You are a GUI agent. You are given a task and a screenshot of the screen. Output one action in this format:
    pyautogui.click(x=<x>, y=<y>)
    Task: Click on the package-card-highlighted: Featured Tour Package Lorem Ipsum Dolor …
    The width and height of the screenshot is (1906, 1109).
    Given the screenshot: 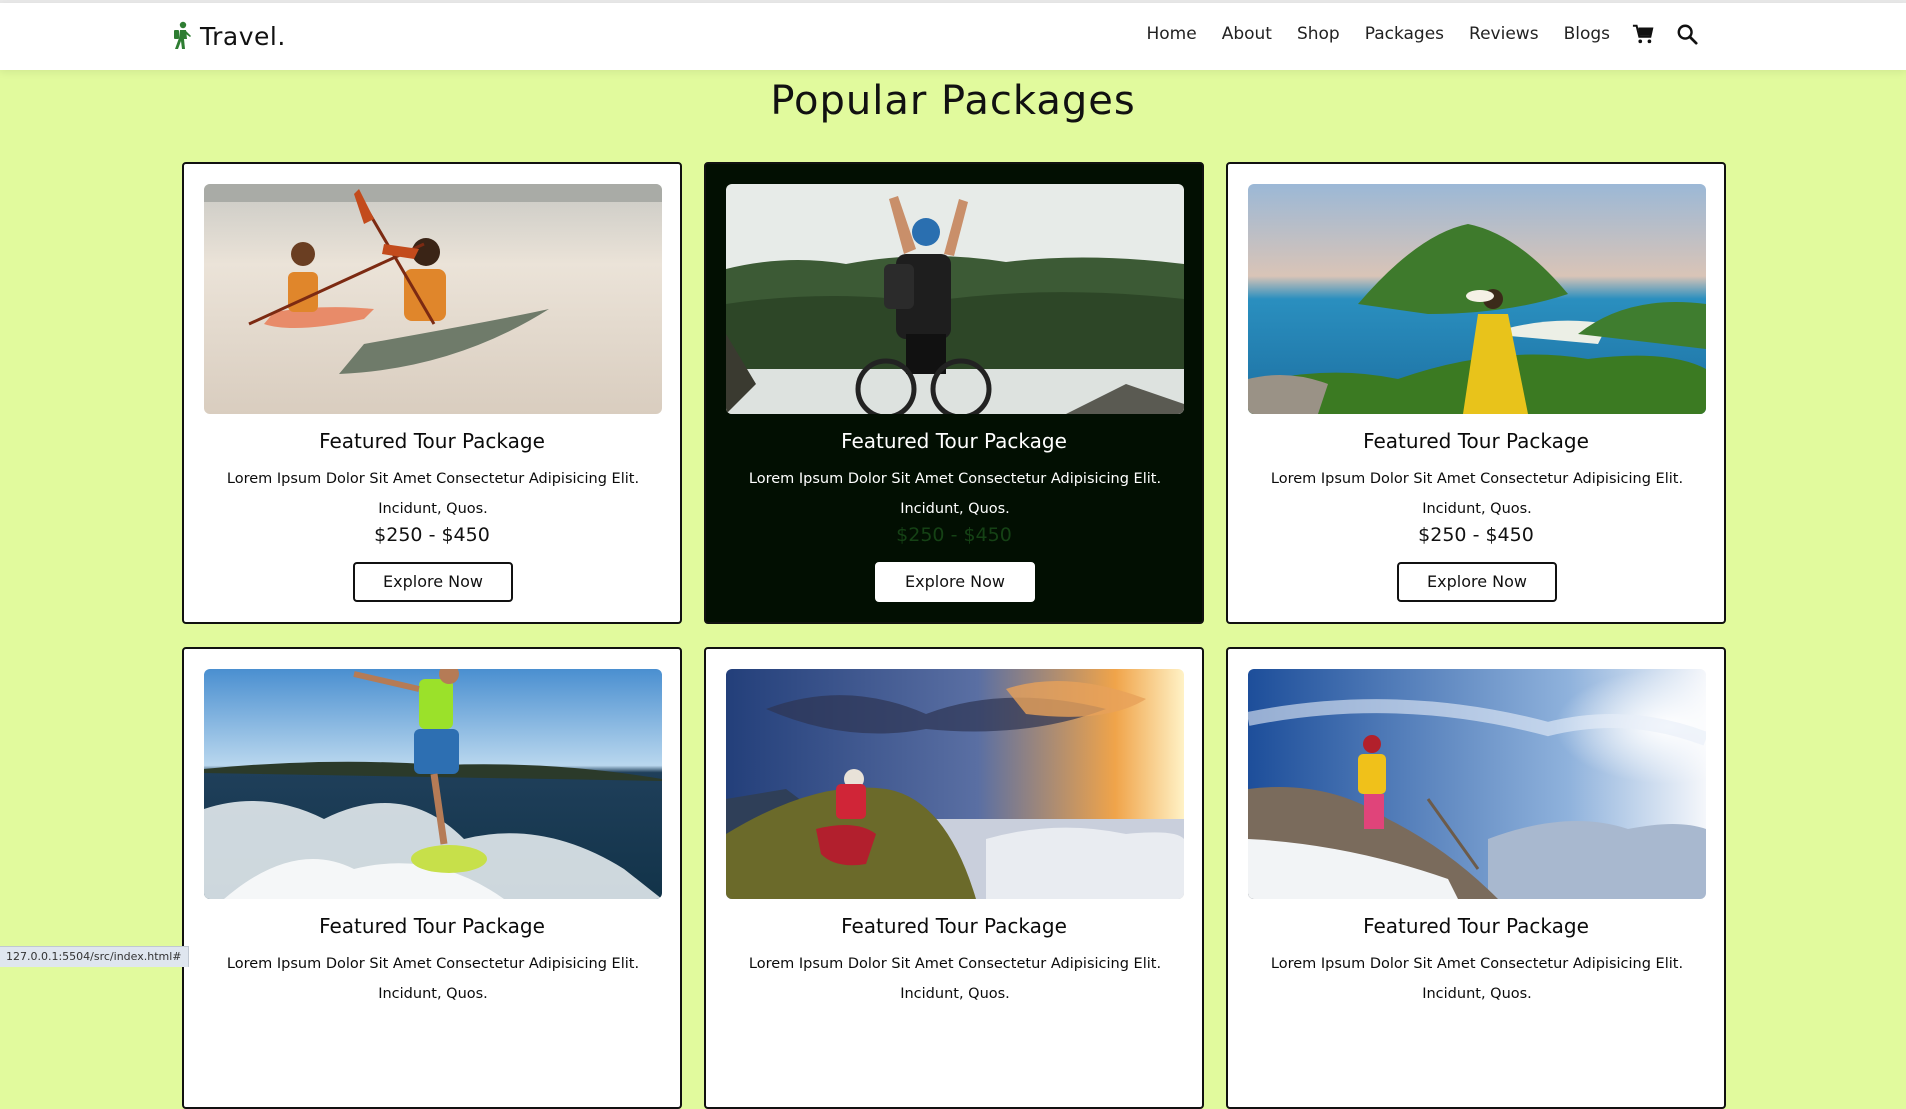 What is the action you would take?
    pyautogui.click(x=954, y=393)
    